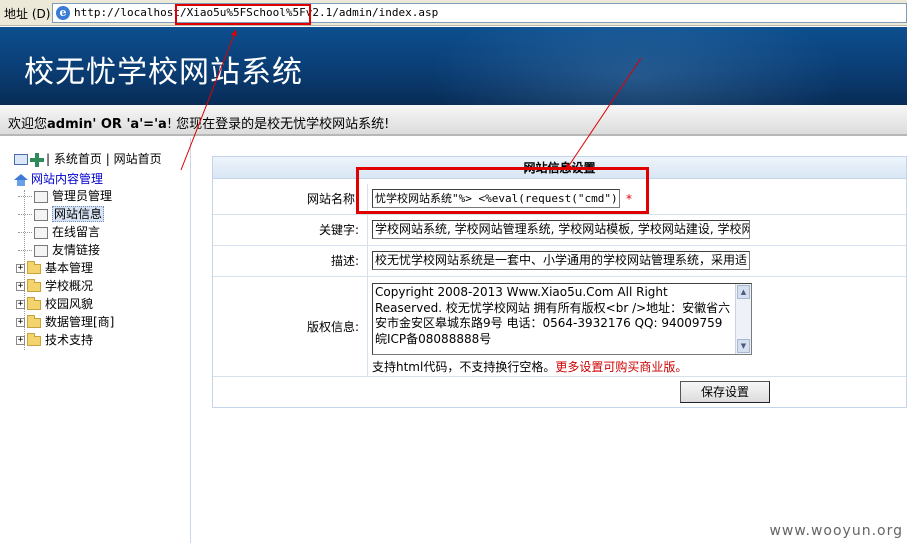 The image size is (907, 543). I want to click on arrow-to-payload, so click(603, 114).